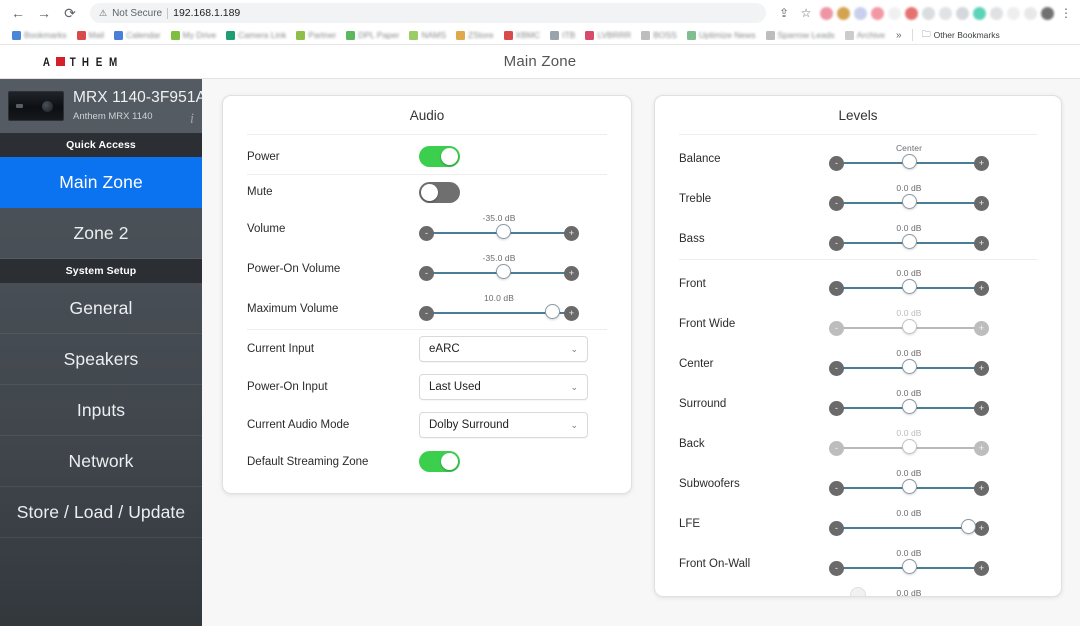 Image resolution: width=1080 pixels, height=626 pixels. I want to click on power-on-volume-slider: -35.0 dB - +, so click(499, 268).